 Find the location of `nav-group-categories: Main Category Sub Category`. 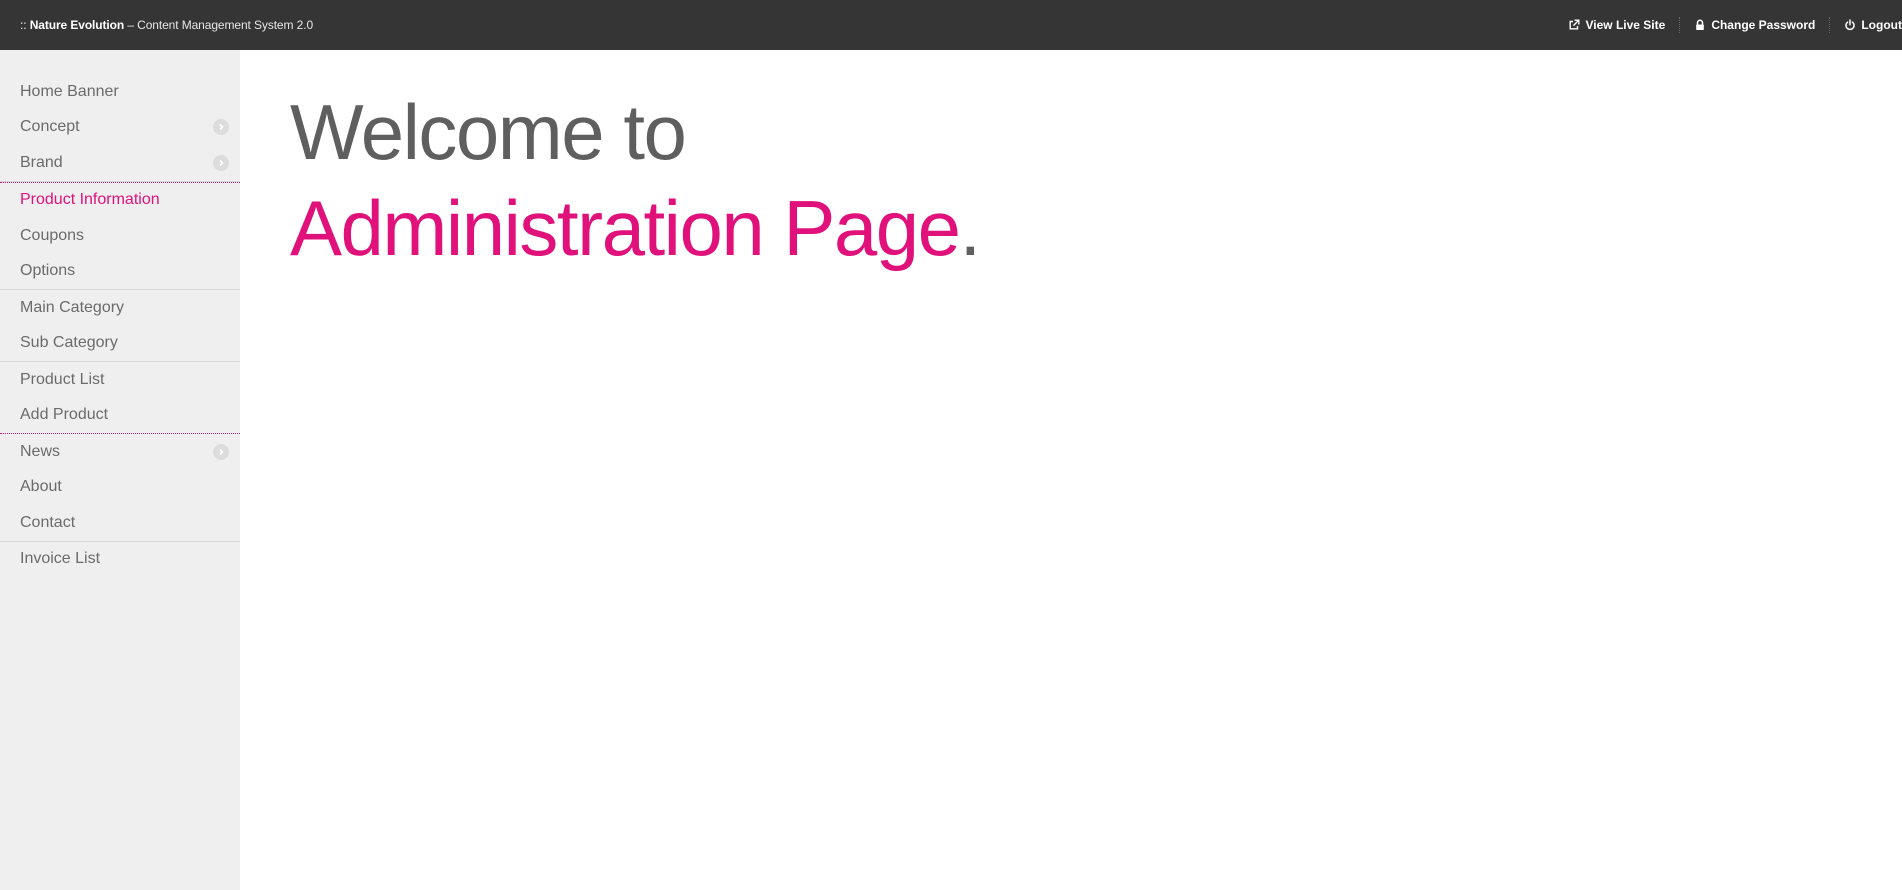

nav-group-categories: Main Category Sub Category is located at coordinates (120, 326).